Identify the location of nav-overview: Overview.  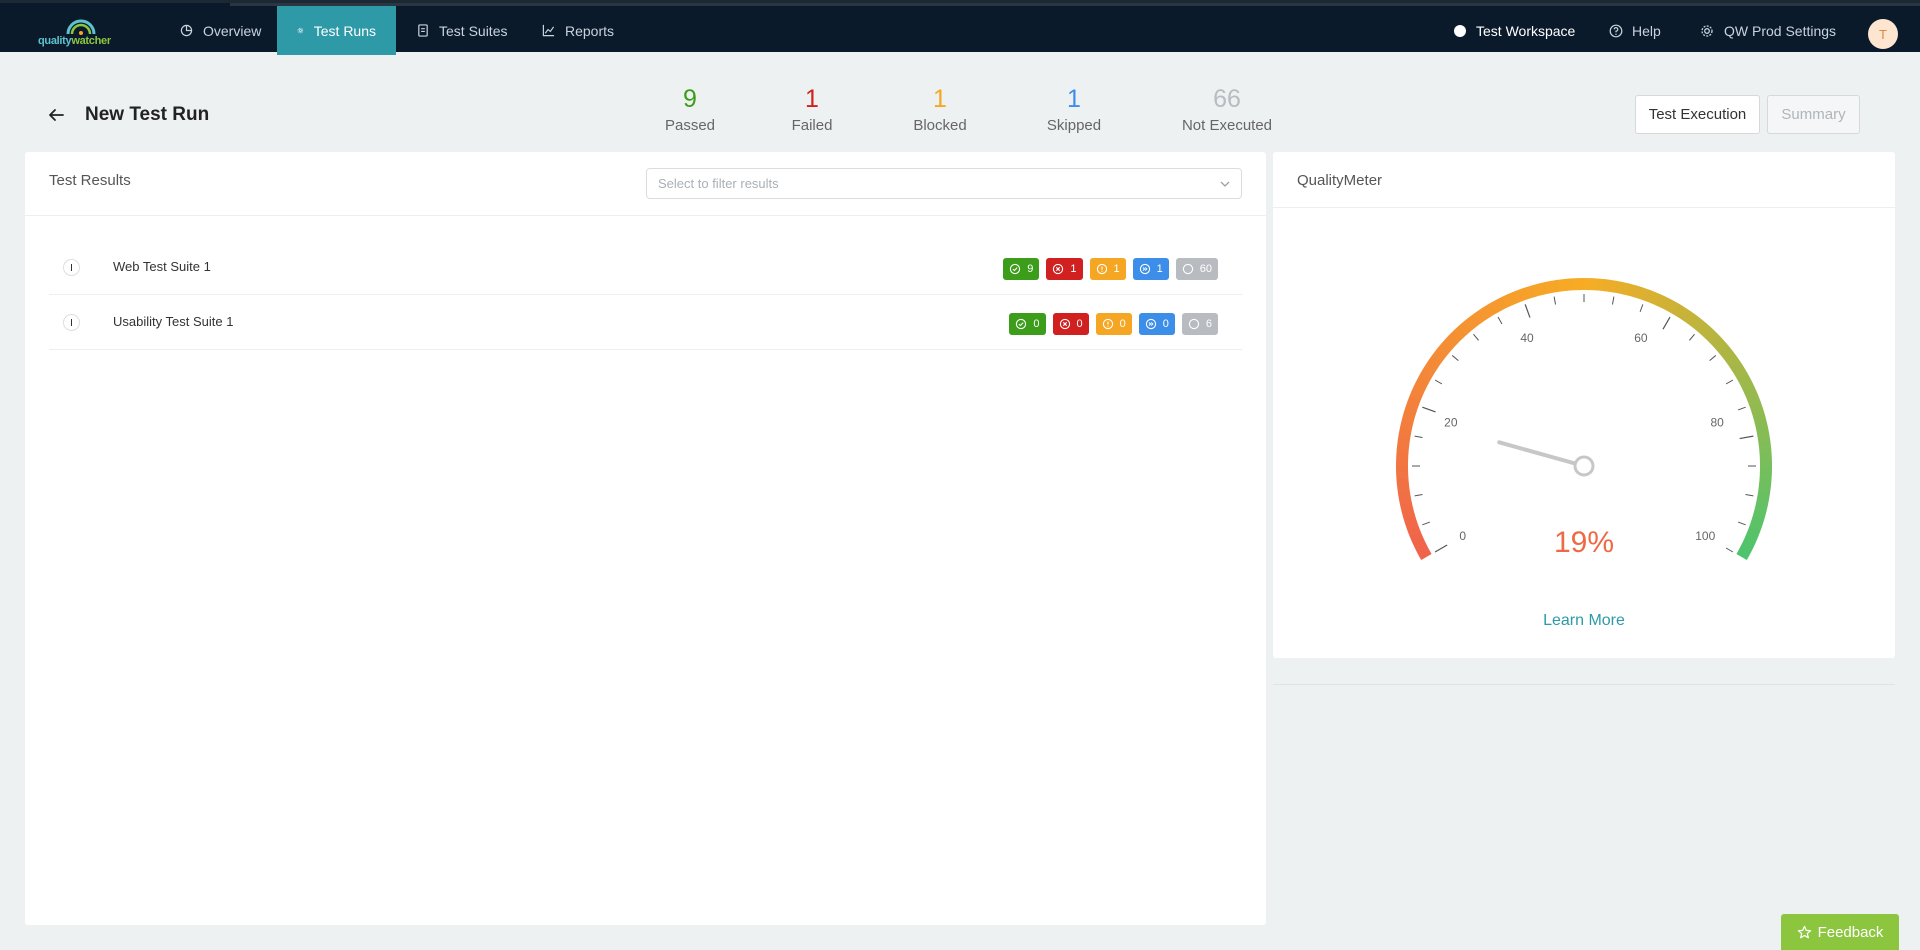
(220, 30).